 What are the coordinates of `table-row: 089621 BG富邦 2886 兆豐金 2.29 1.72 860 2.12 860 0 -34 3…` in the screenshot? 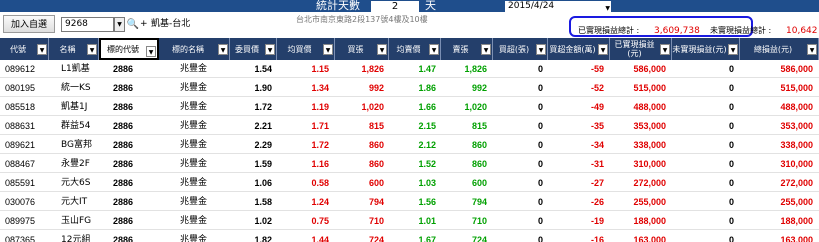 It's located at (409, 145).